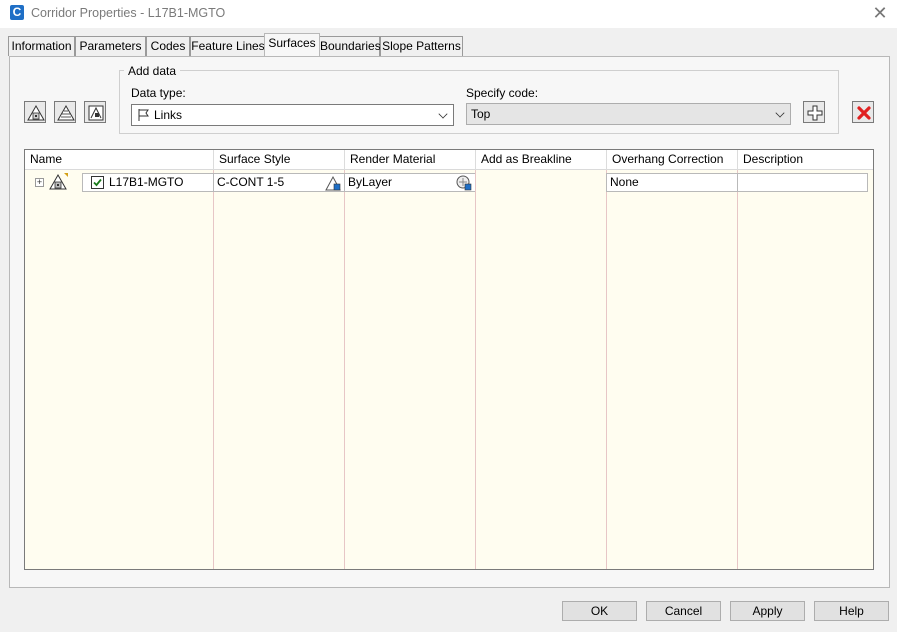  What do you see at coordinates (158, 93) in the screenshot?
I see `data-type-label: Data type:` at bounding box center [158, 93].